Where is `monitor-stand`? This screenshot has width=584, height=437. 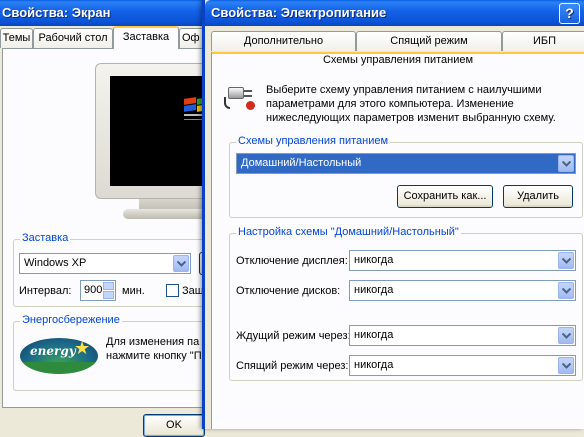
monitor-stand is located at coordinates (173, 204).